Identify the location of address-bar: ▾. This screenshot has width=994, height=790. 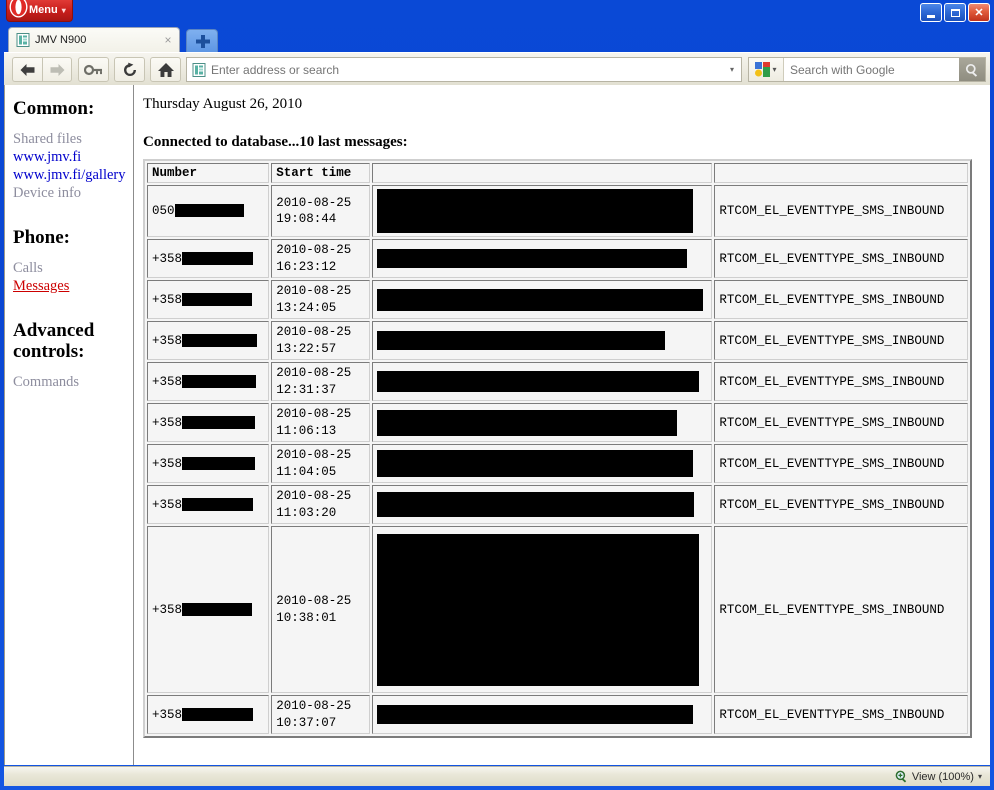
(464, 69).